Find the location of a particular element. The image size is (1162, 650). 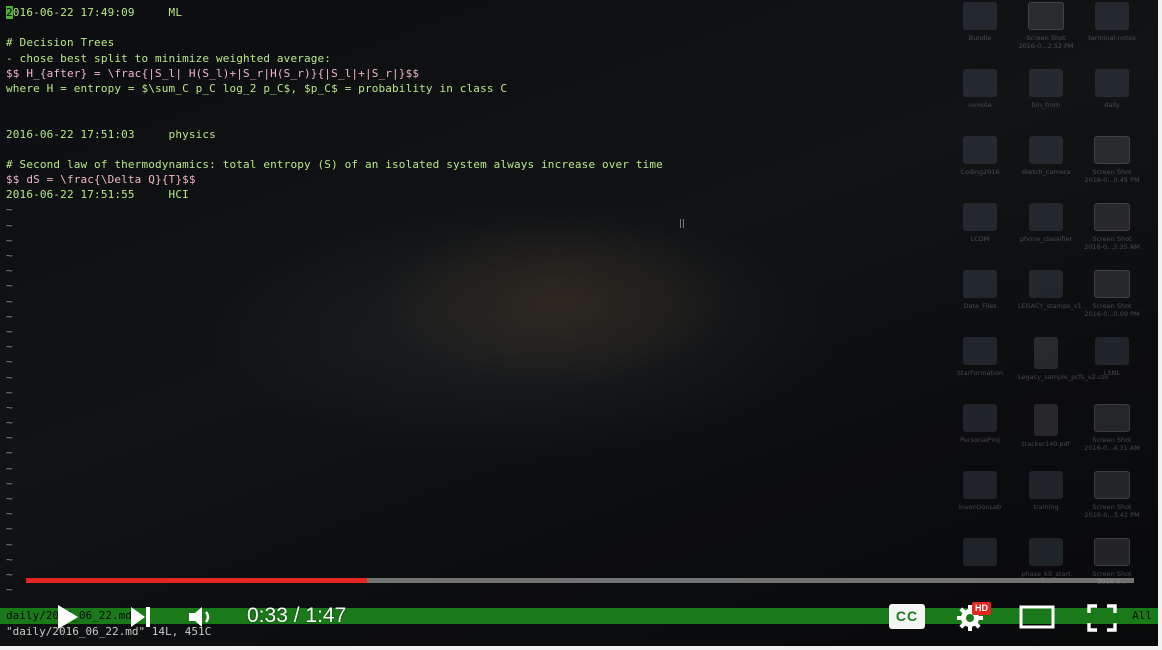

progress-bar is located at coordinates (580, 580).